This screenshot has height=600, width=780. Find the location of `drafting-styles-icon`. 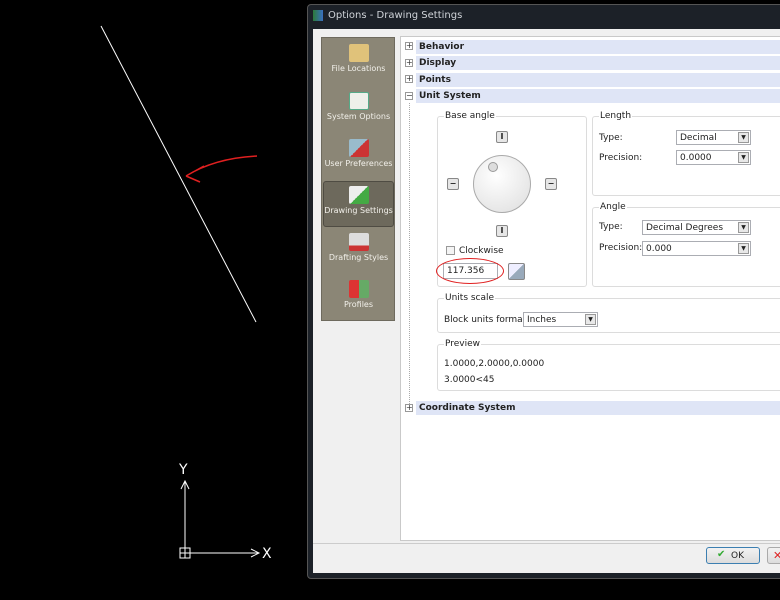

drafting-styles-icon is located at coordinates (358, 242).